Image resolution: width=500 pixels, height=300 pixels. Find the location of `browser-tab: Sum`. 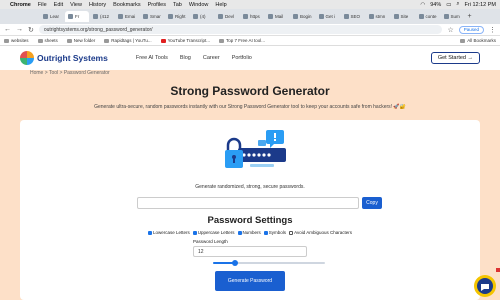

browser-tab: Sum is located at coordinates (453, 16).